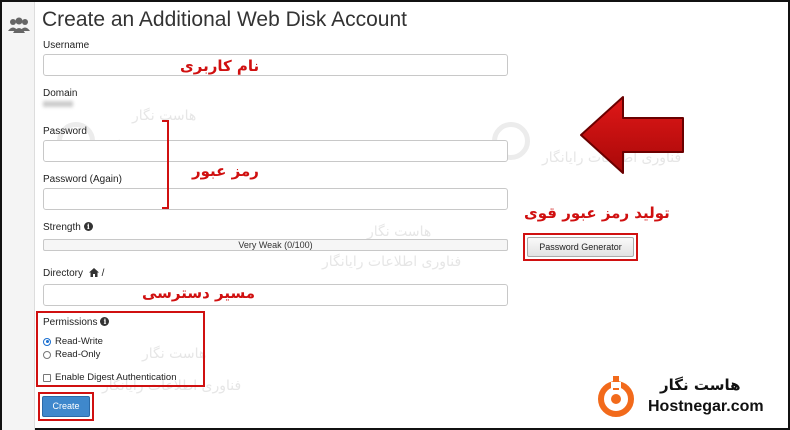 The width and height of the screenshot is (790, 430). Describe the element at coordinates (275, 245) in the screenshot. I see `strength-meter: Very Weak (0/100)` at that location.